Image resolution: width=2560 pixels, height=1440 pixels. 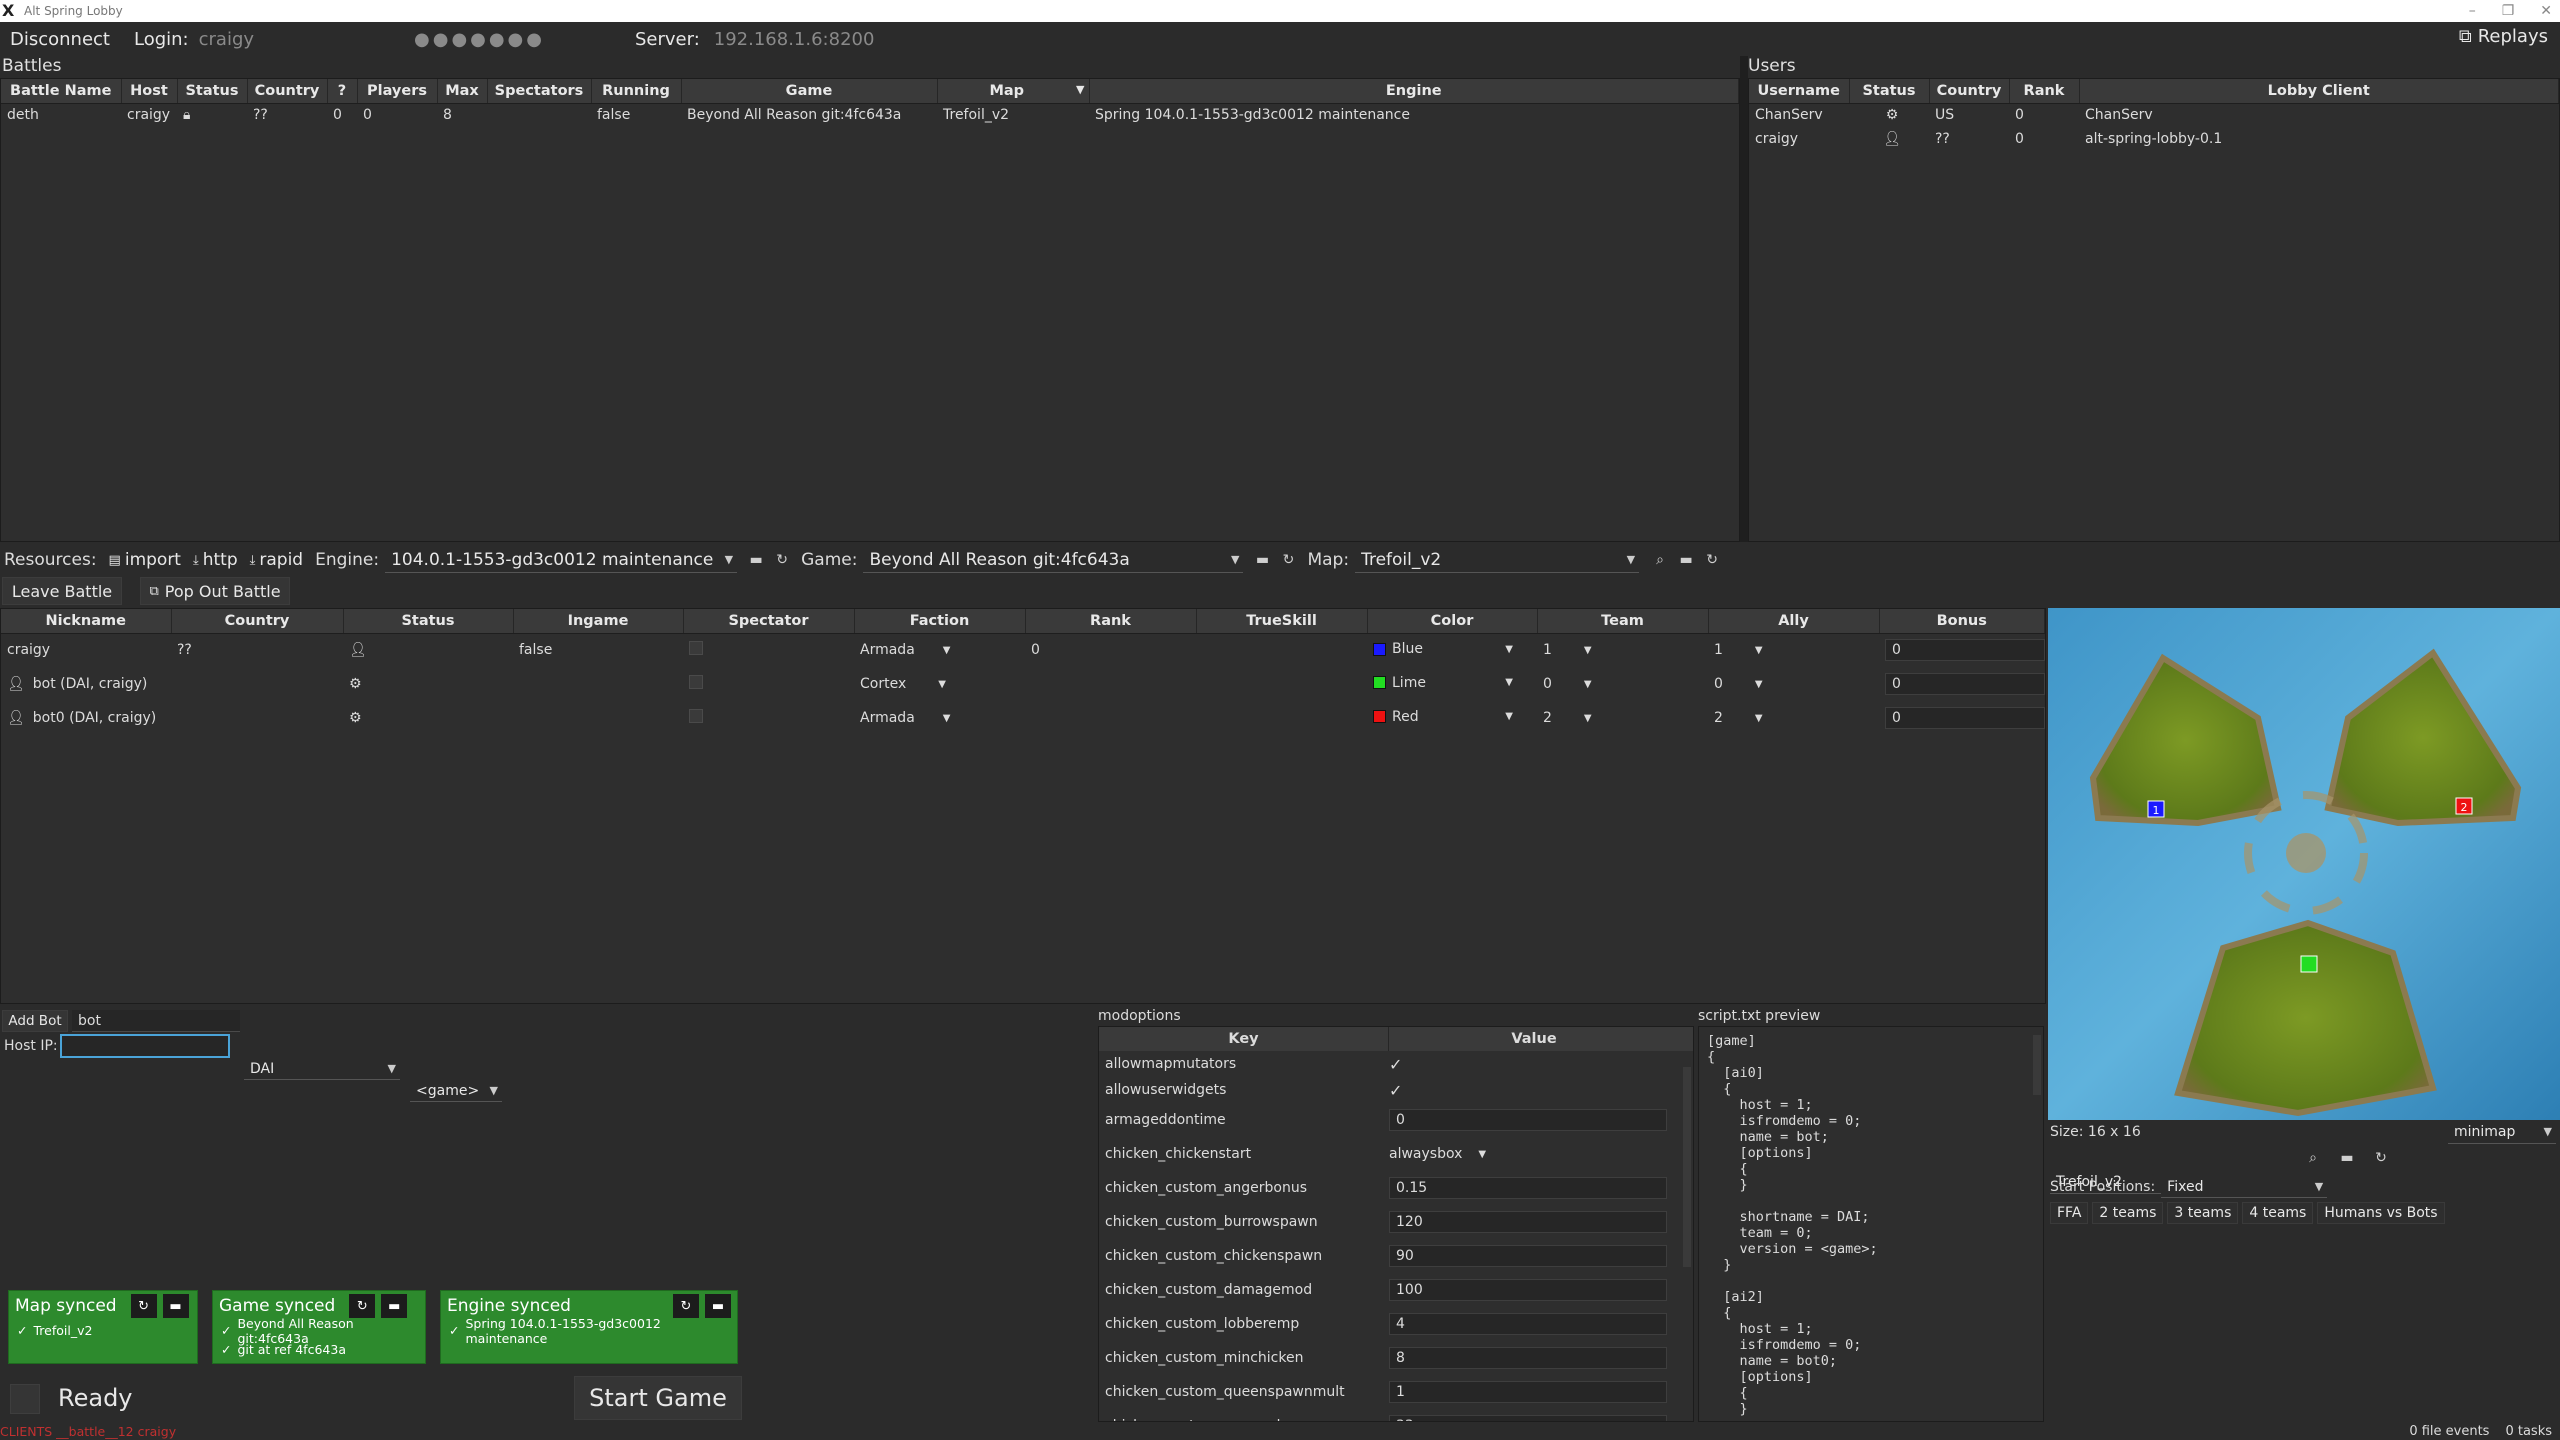 What do you see at coordinates (322, 1069) in the screenshot?
I see `bot-ai-select: DAI ▼` at bounding box center [322, 1069].